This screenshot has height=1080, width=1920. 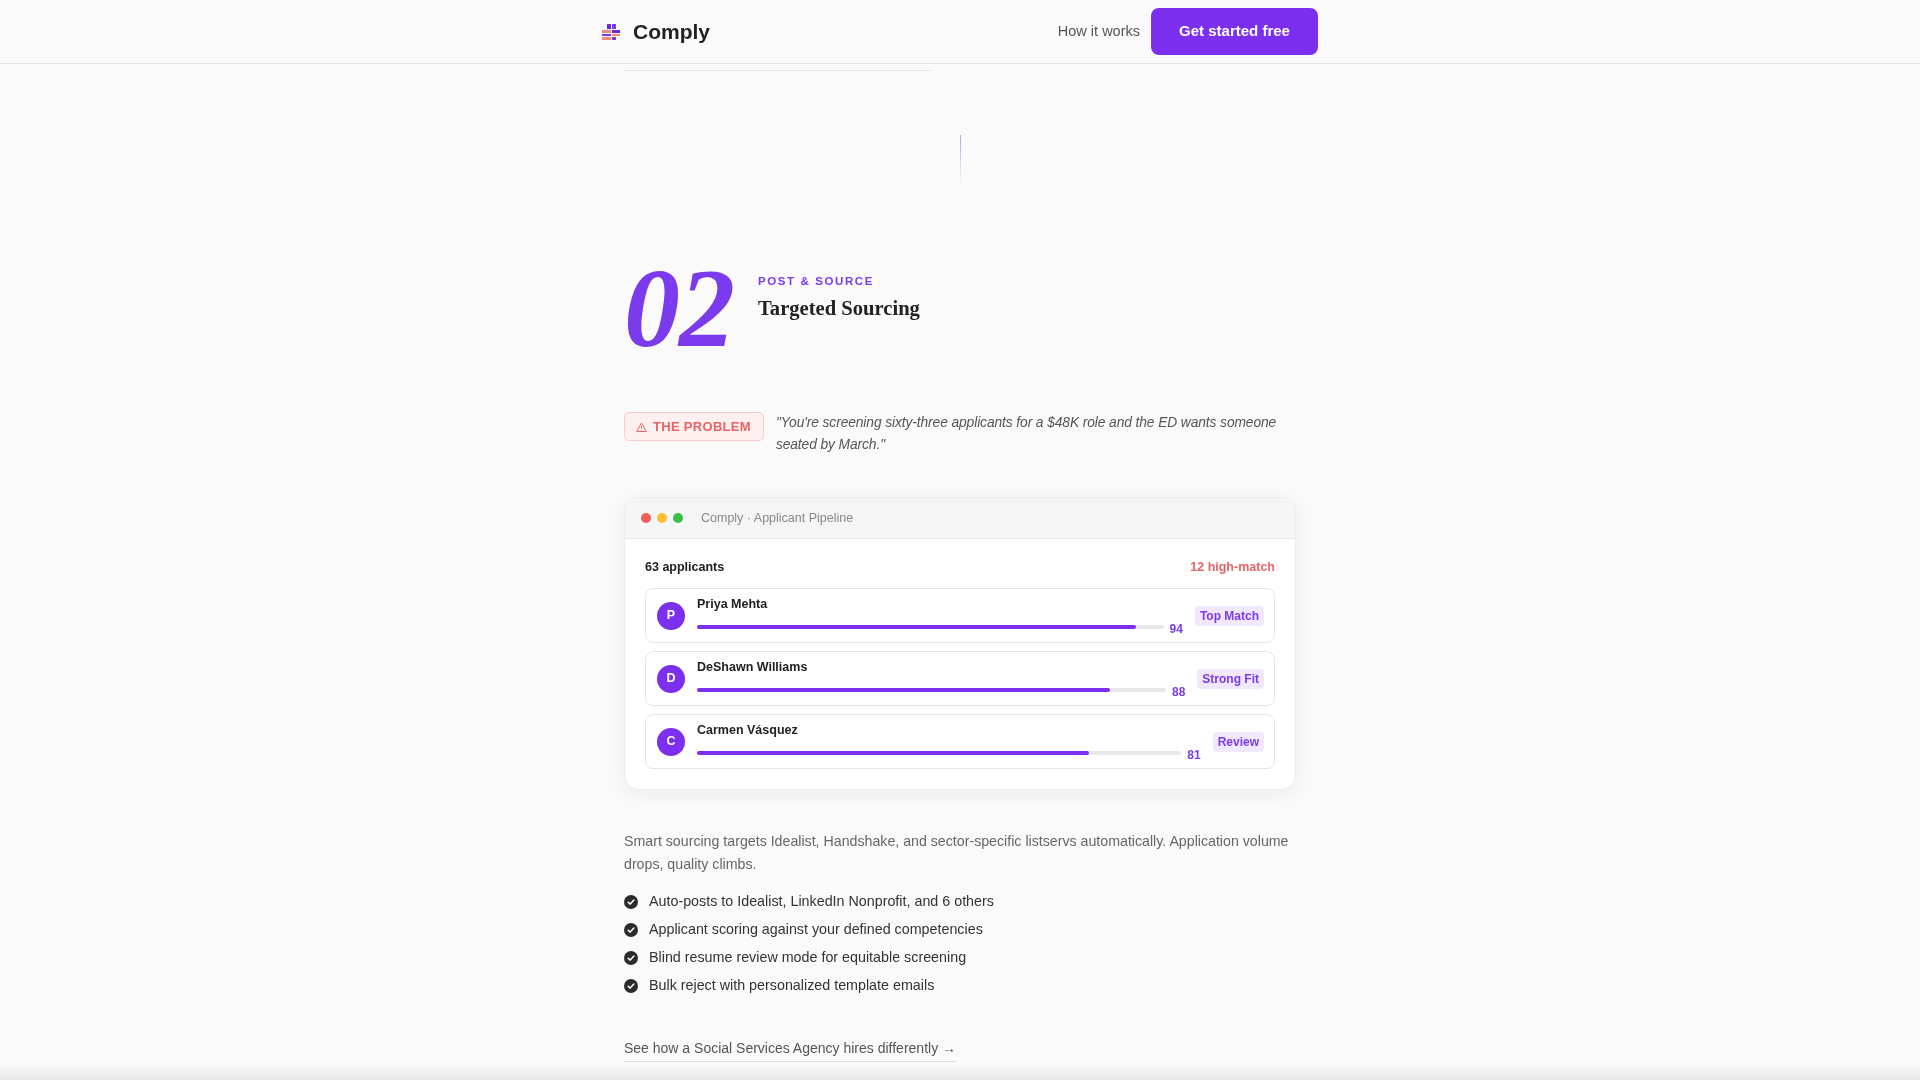 What do you see at coordinates (733, 604) in the screenshot?
I see `applicant-name: Priya Mehta` at bounding box center [733, 604].